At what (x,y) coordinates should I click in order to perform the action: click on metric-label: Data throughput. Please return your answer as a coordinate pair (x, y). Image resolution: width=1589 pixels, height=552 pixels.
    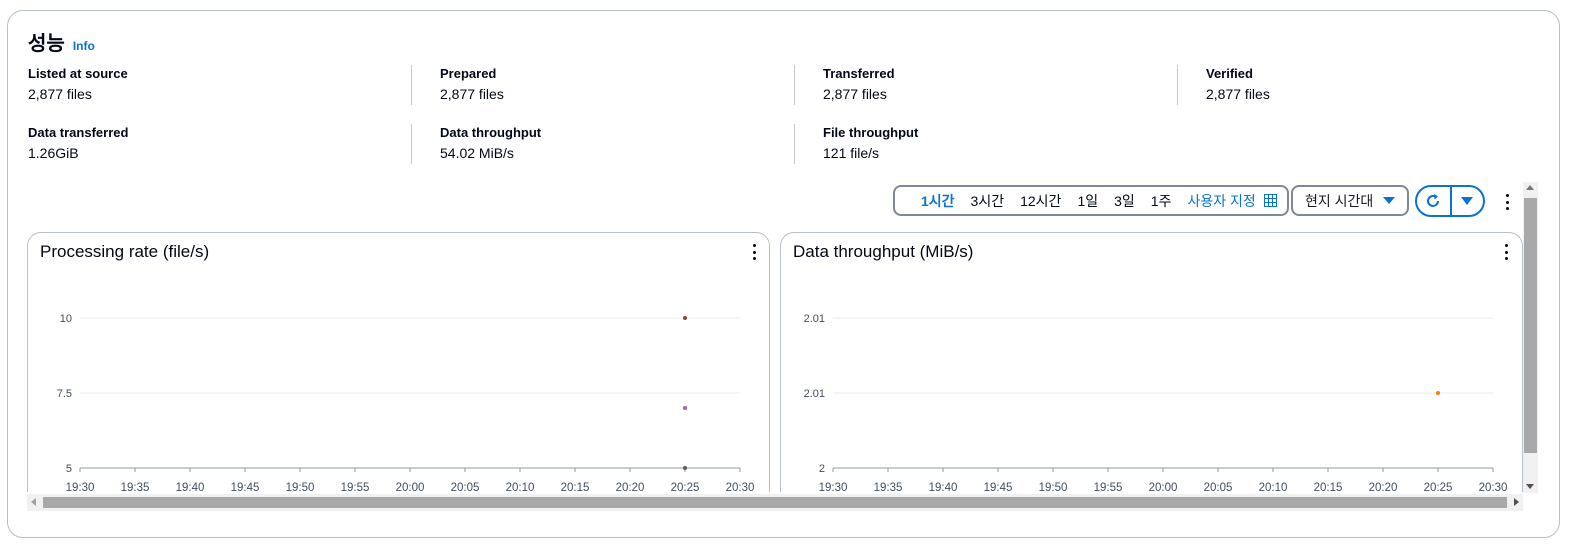
    Looking at the image, I should click on (491, 132).